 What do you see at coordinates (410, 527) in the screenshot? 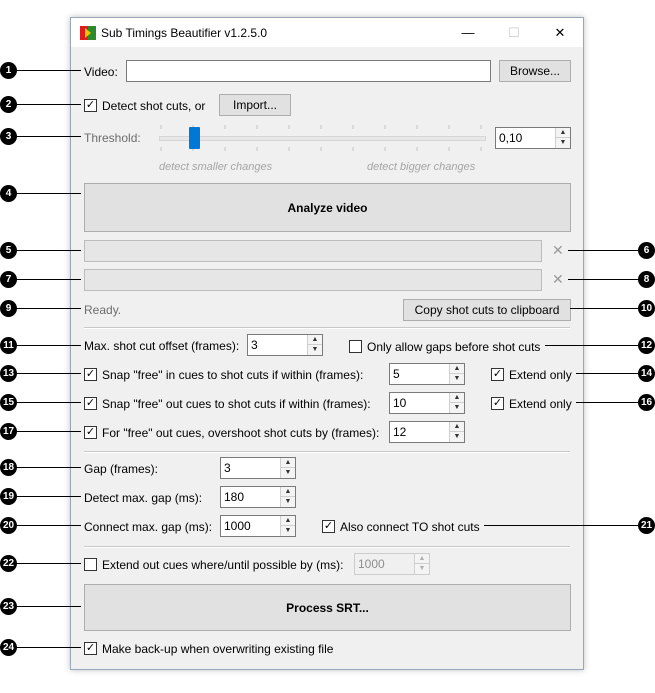
I see `also-connect-label: Also connect TO shot cuts` at bounding box center [410, 527].